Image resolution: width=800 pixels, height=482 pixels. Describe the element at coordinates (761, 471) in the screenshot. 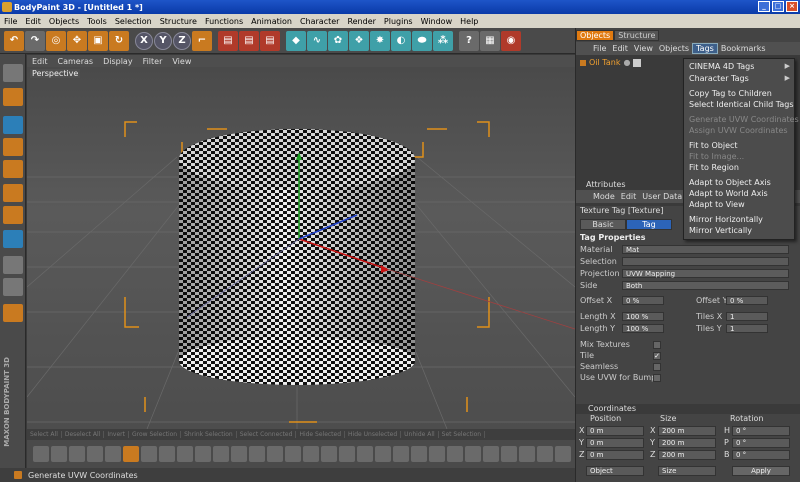

I see `apply-button: Apply` at that location.